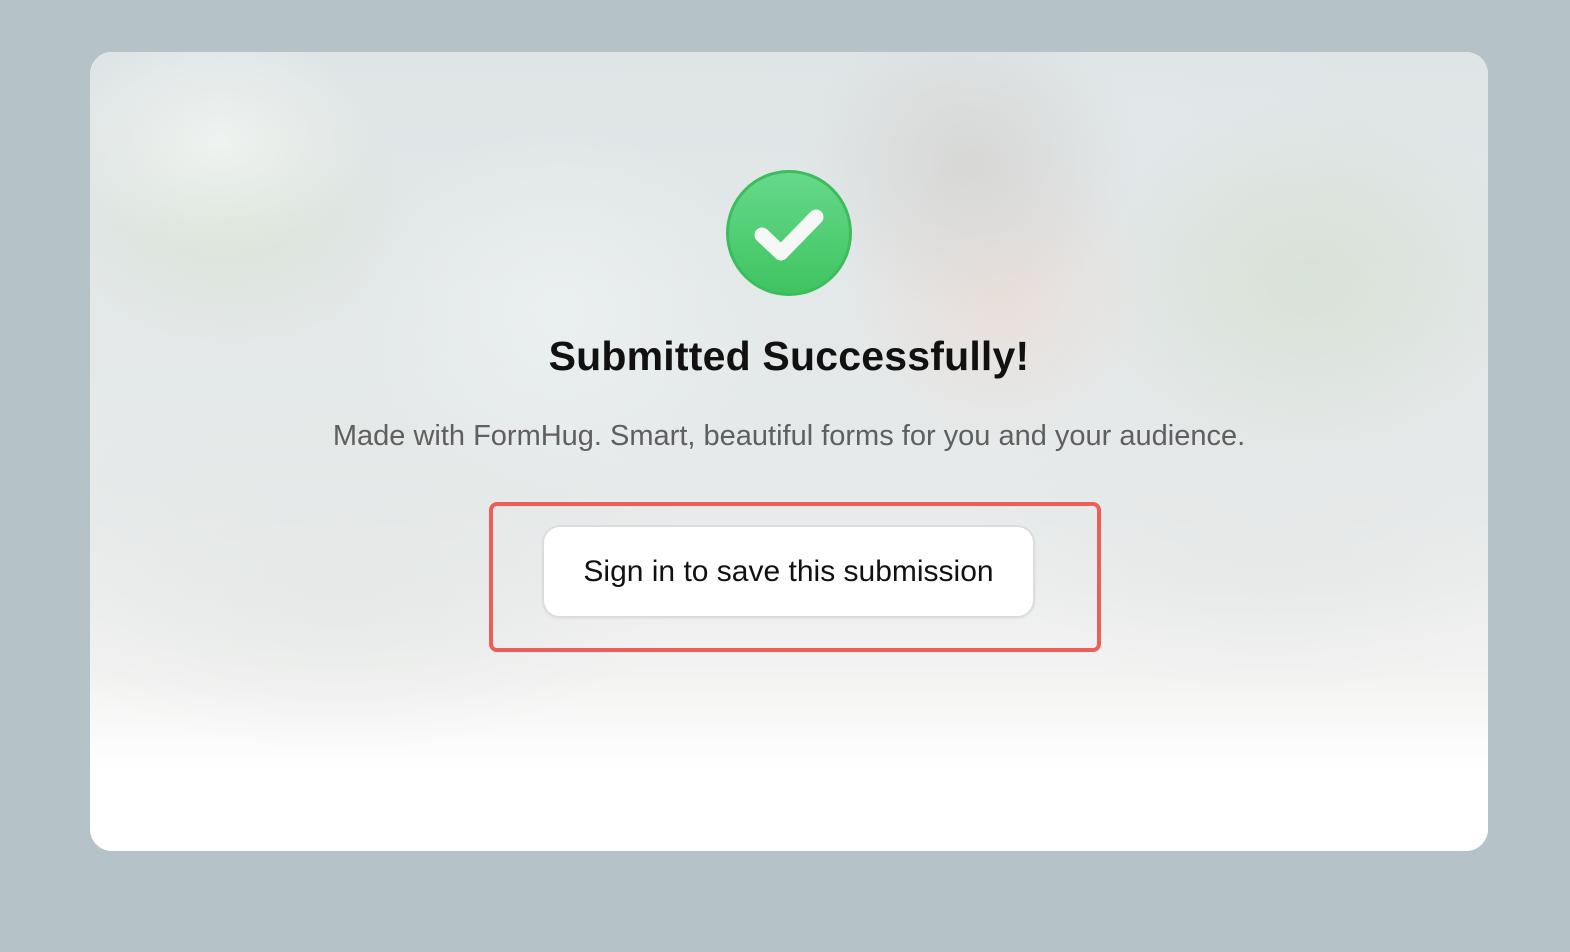 The width and height of the screenshot is (1570, 952). Describe the element at coordinates (789, 356) in the screenshot. I see `success-title: Submitted Successfully!` at that location.